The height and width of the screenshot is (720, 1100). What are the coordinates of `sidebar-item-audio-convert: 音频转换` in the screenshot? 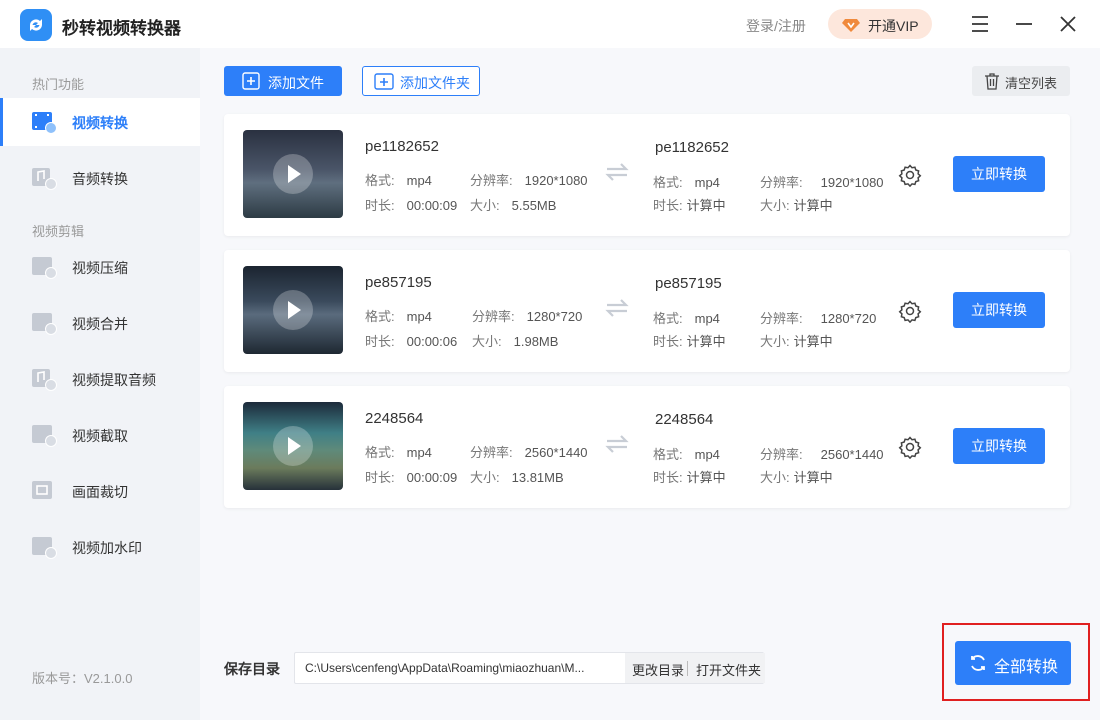 It's located at (100, 178).